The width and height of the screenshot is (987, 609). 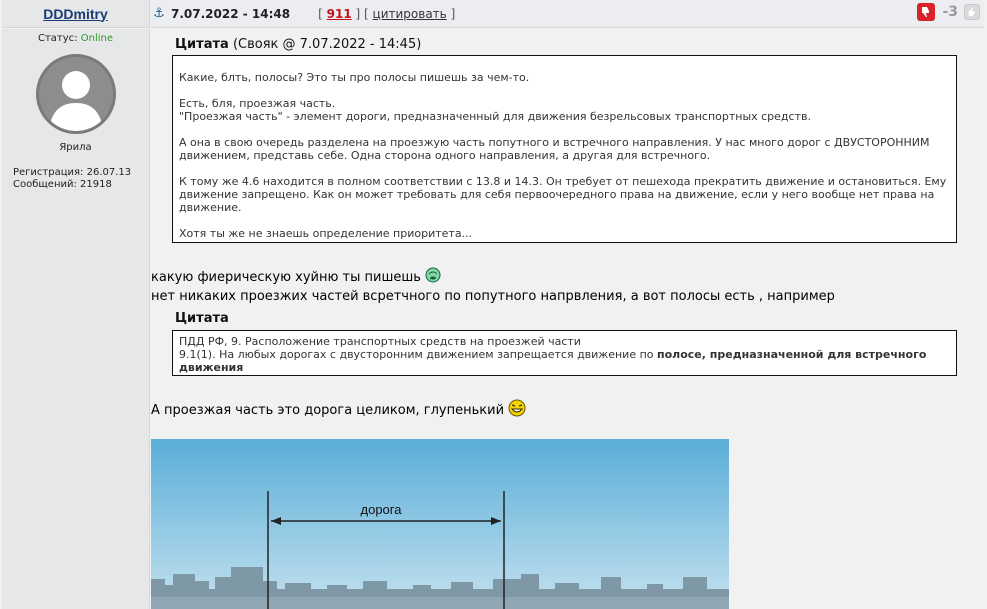 What do you see at coordinates (410, 14) in the screenshot?
I see `quote-link: цитировать` at bounding box center [410, 14].